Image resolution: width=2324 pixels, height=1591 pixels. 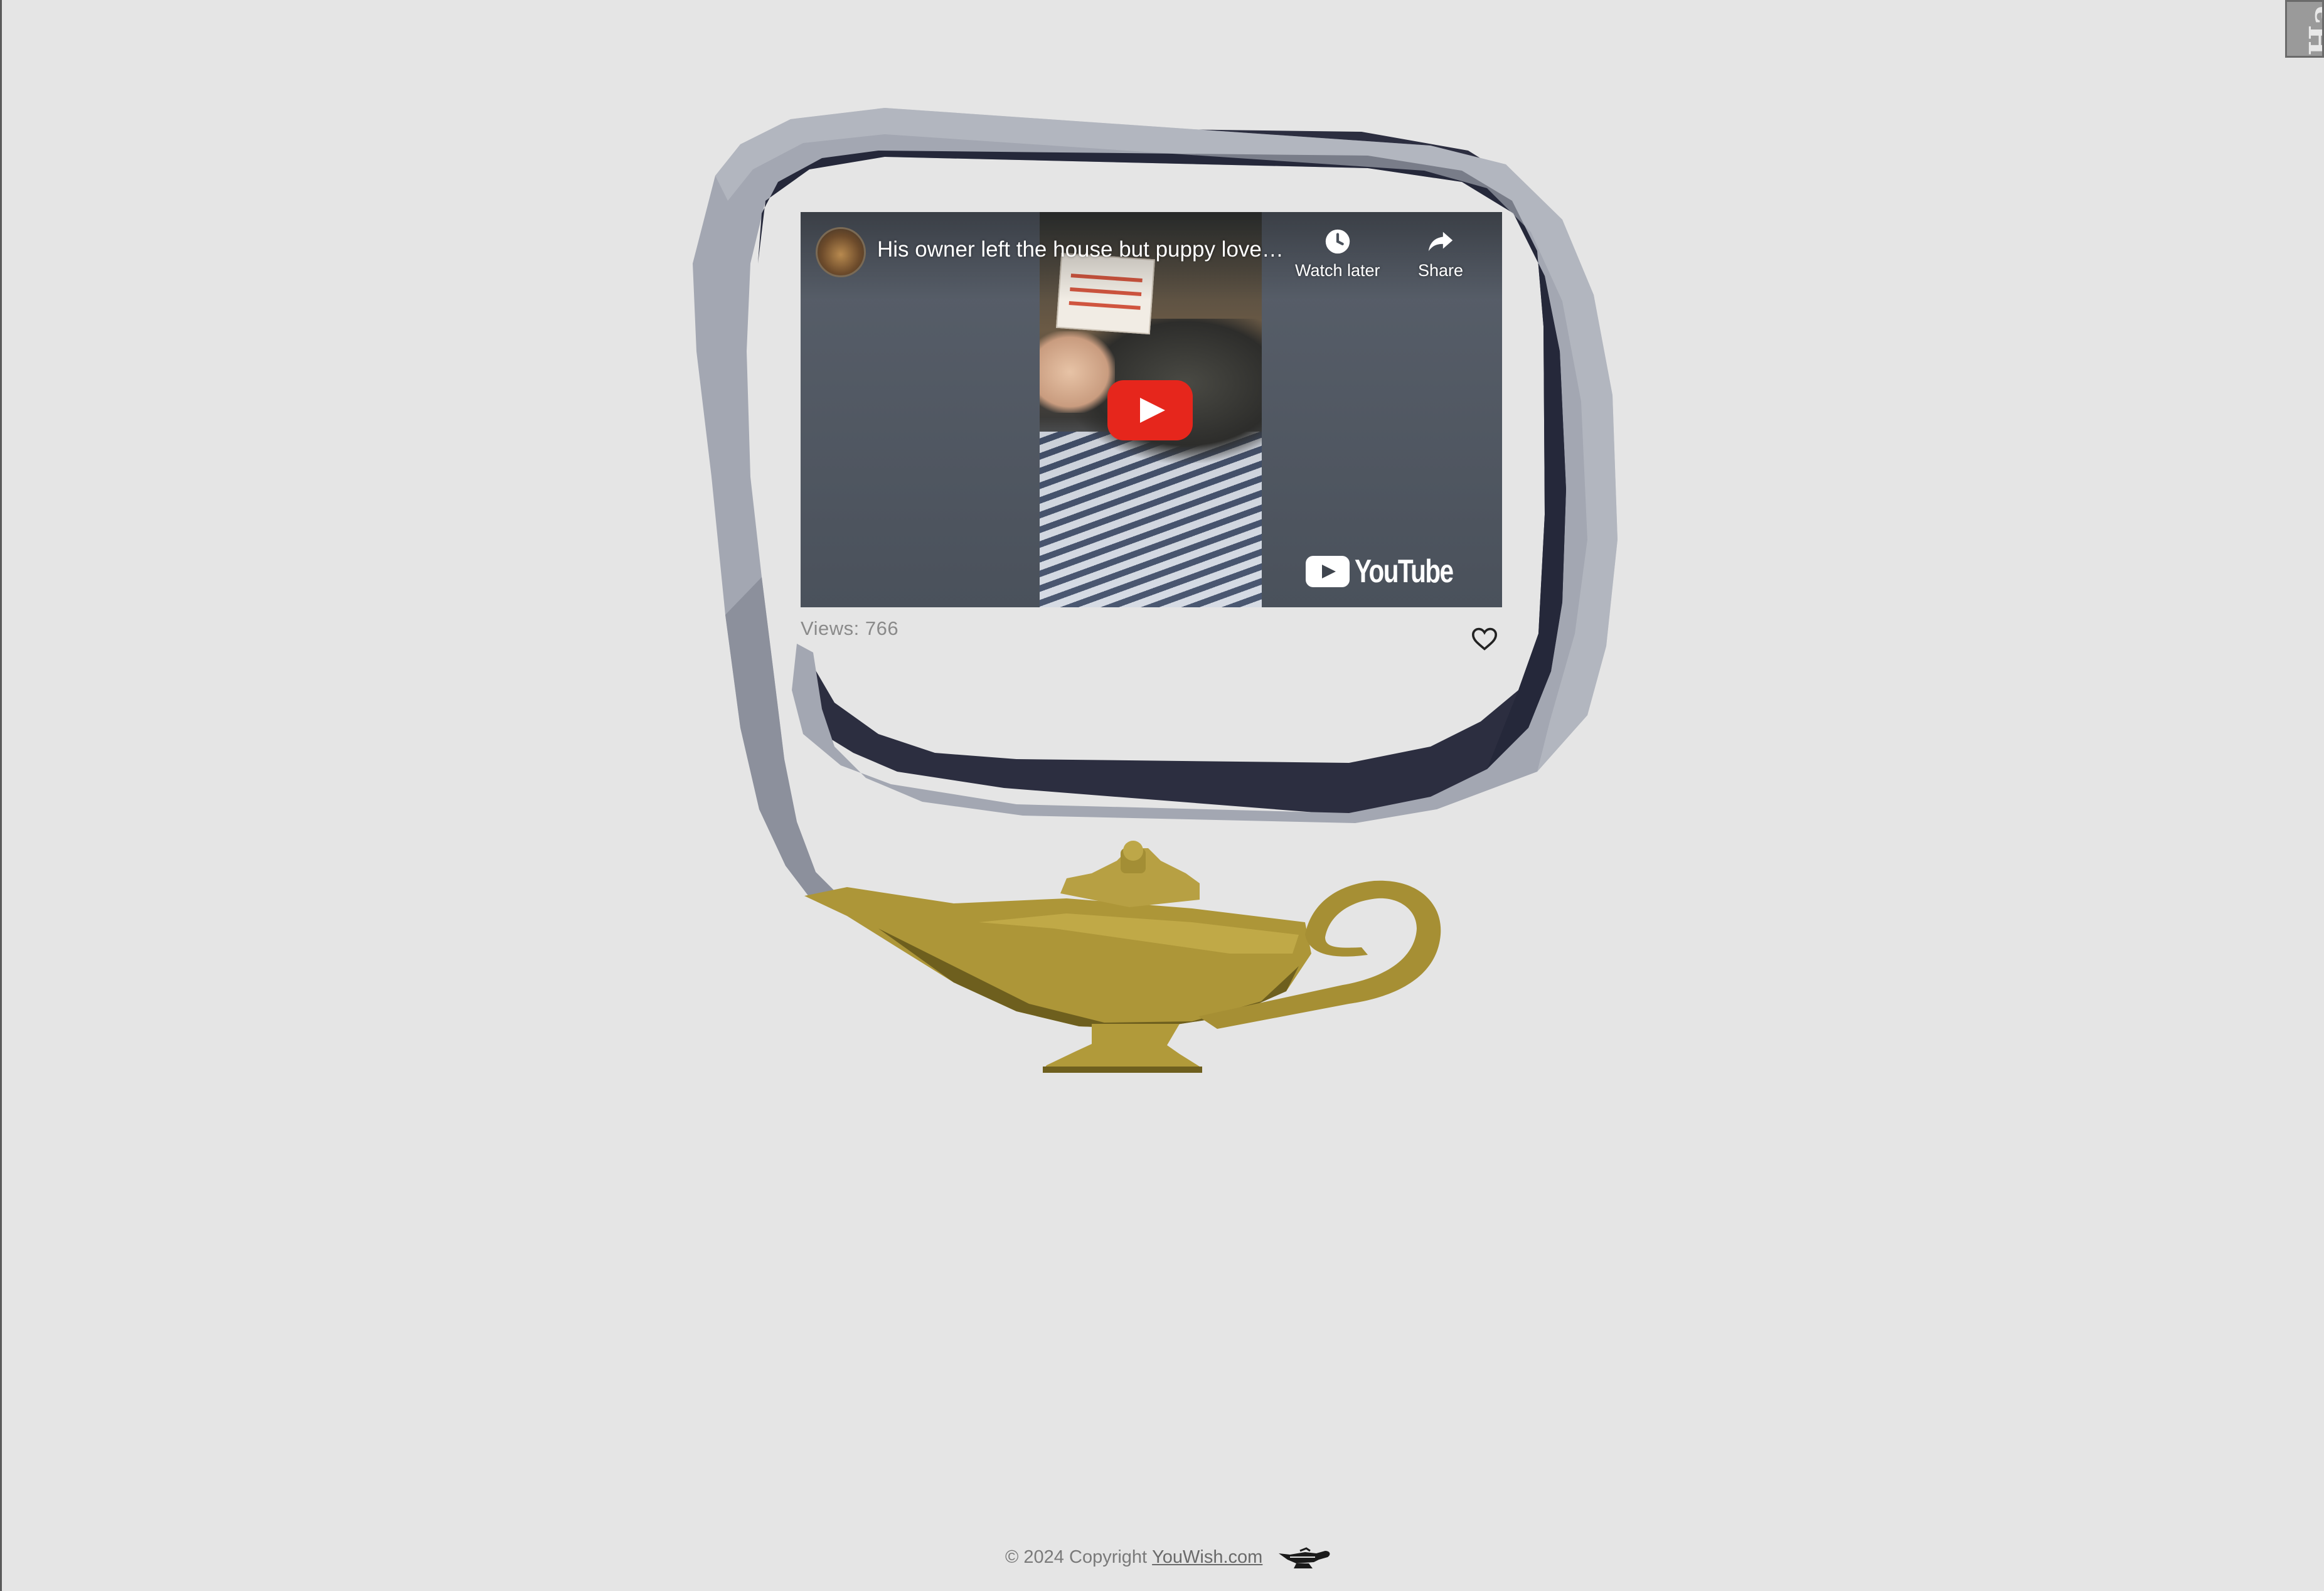 I want to click on play-button, so click(x=1150, y=410).